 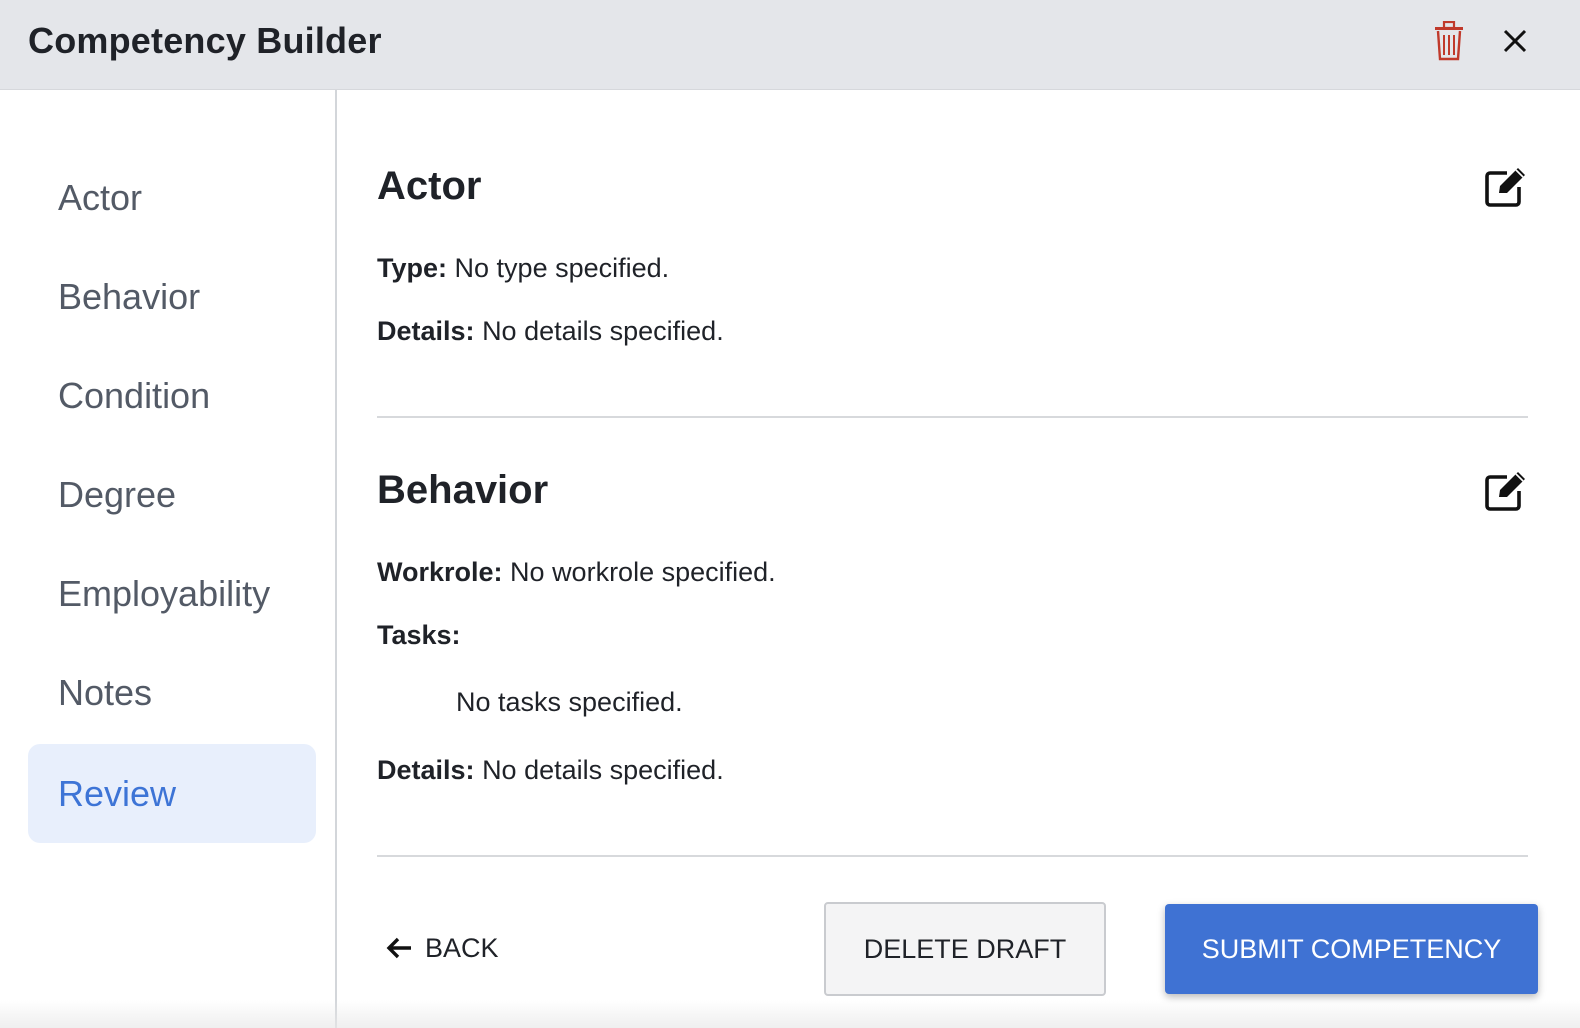 What do you see at coordinates (134, 395) in the screenshot?
I see `sidebar-item-label: Condition` at bounding box center [134, 395].